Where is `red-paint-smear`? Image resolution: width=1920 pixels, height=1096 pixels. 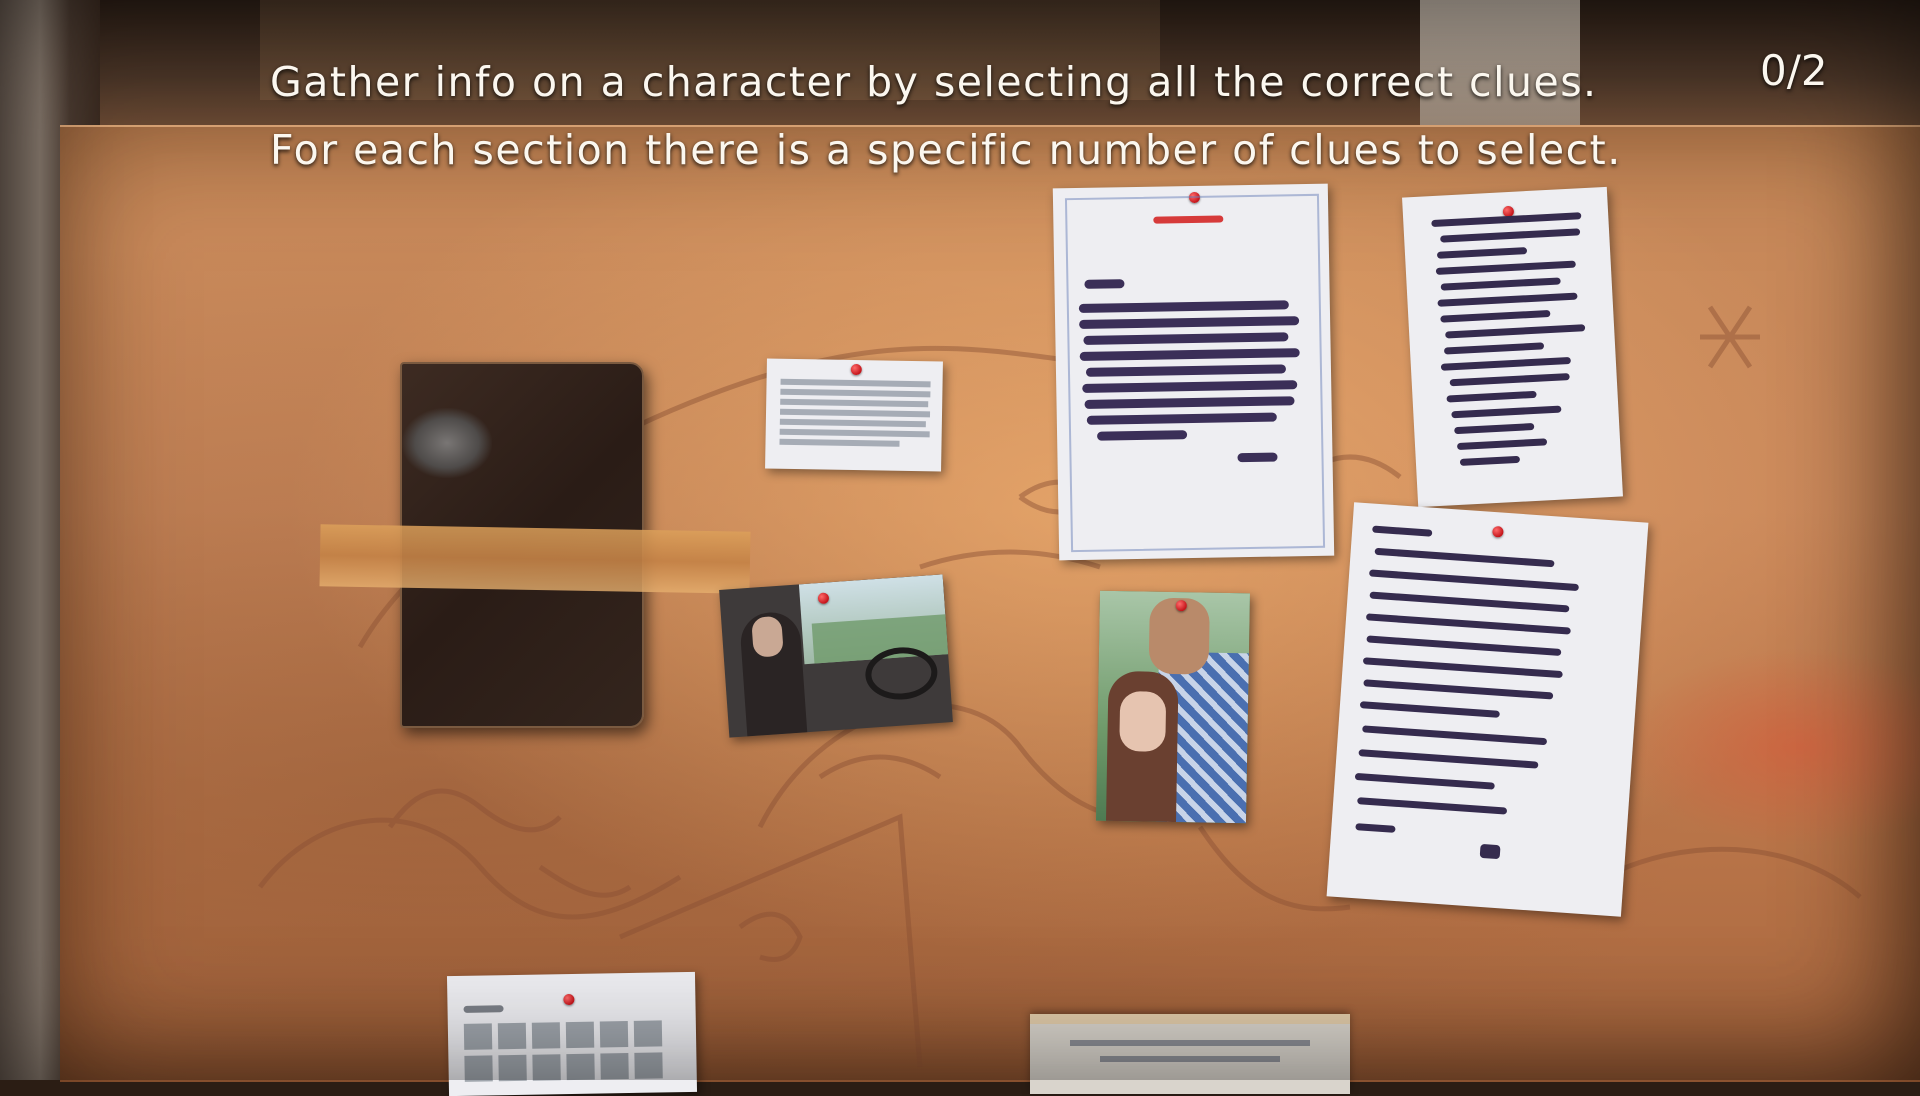
red-paint-smear is located at coordinates (1770, 747).